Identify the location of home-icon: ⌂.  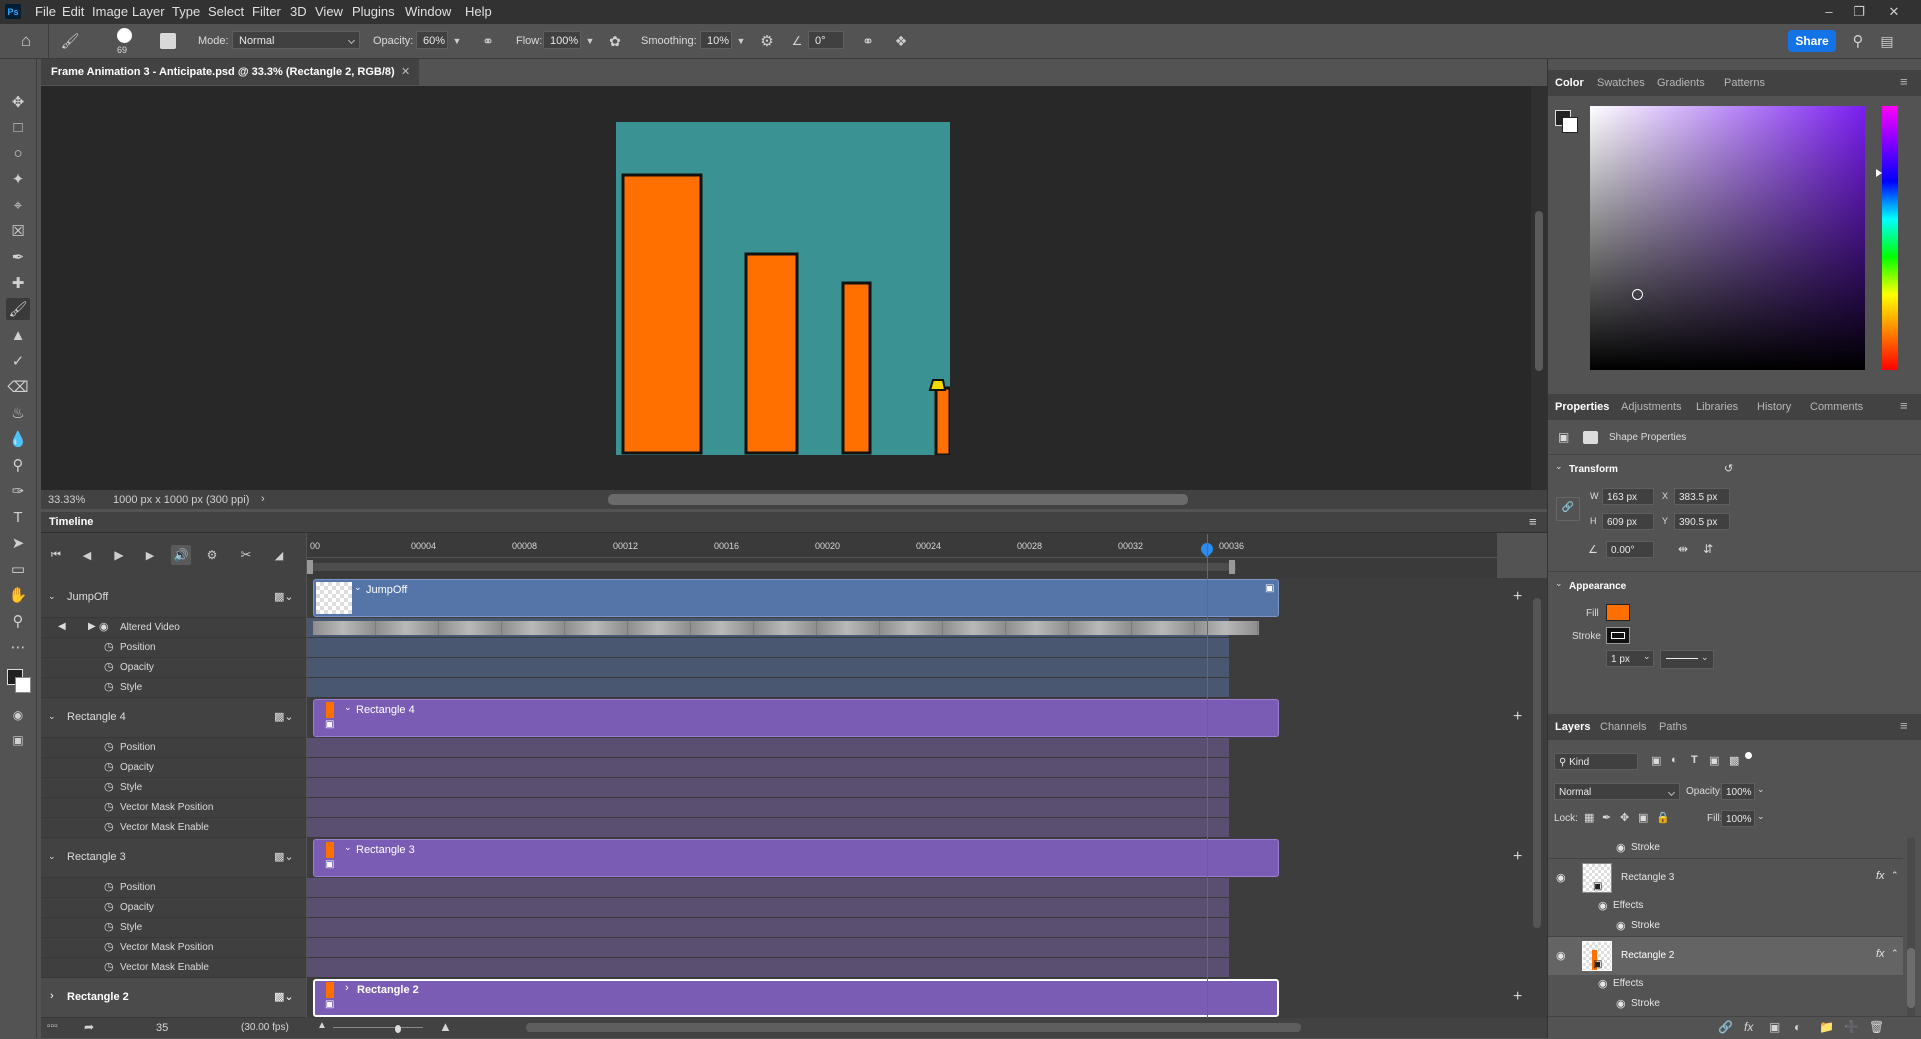
(26, 41).